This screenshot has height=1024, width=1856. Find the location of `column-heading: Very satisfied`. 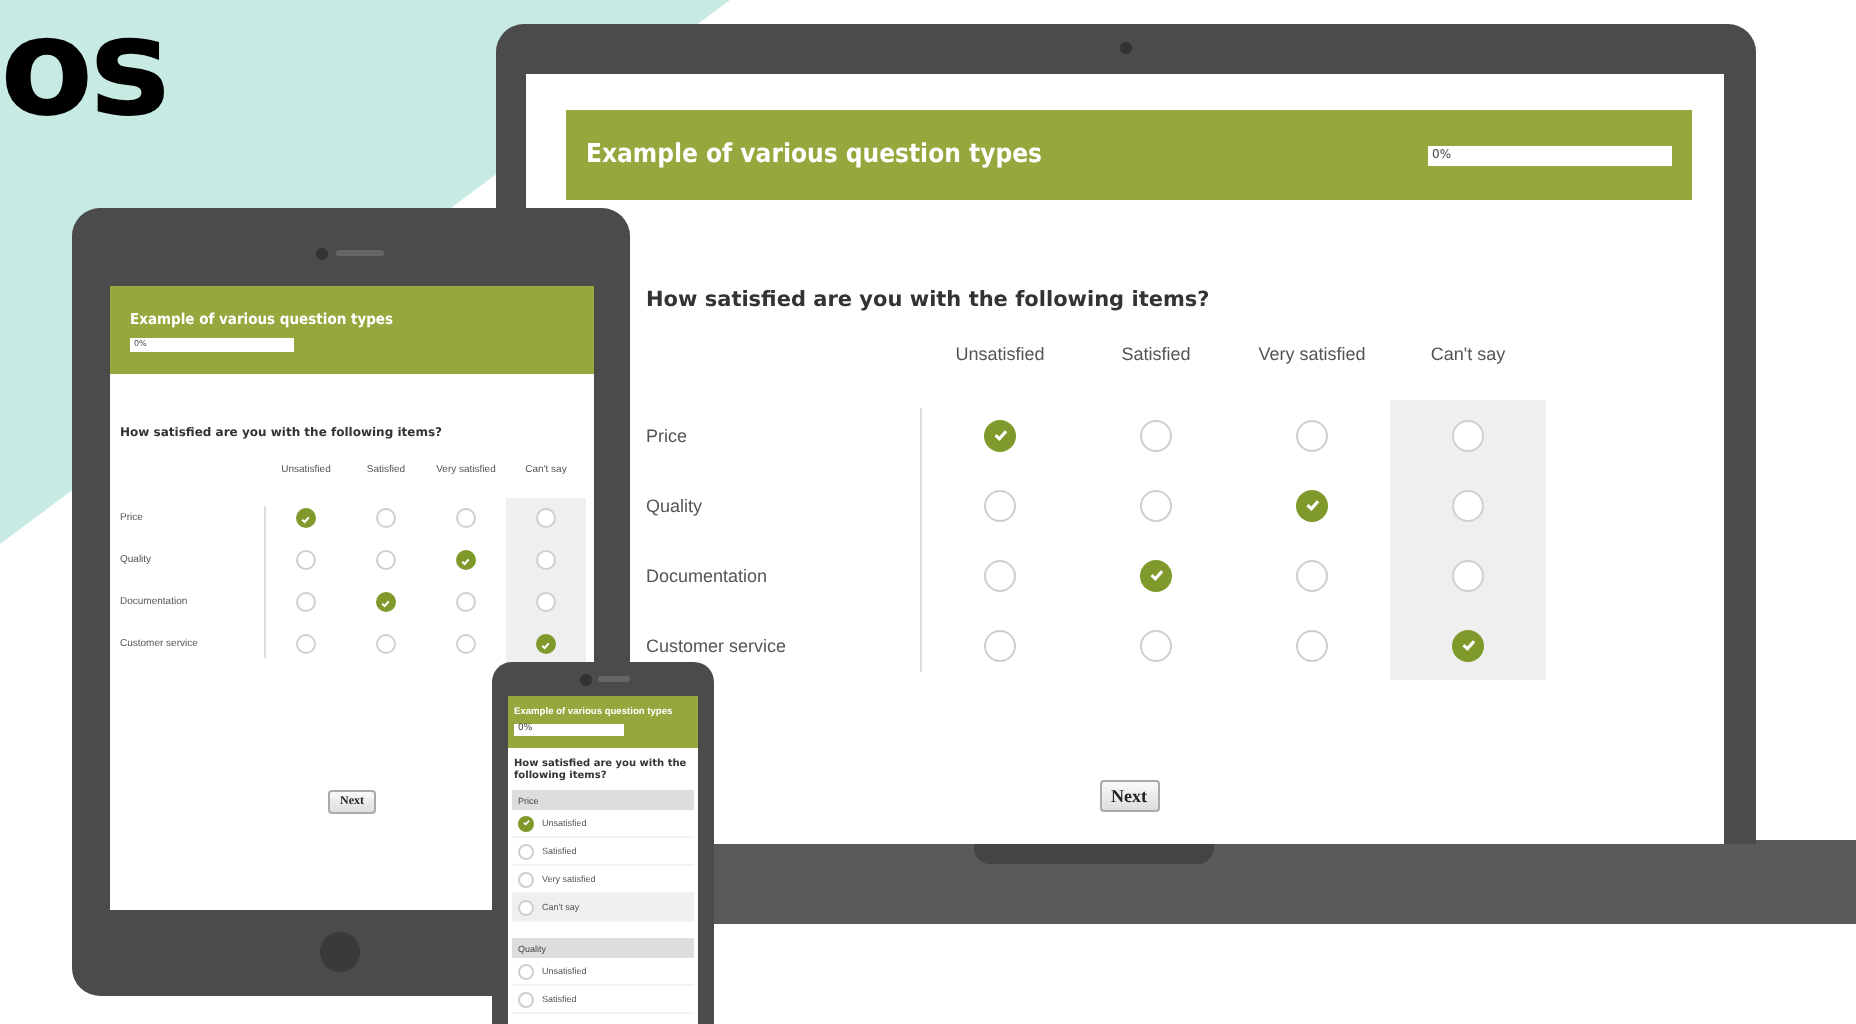

column-heading: Very satisfied is located at coordinates (1312, 356).